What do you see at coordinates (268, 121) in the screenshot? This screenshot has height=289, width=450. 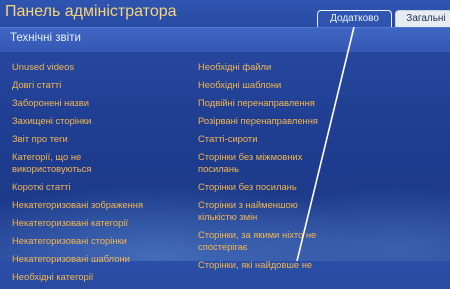 I see `link-broken-redirects: Розірвані перенаправлення` at bounding box center [268, 121].